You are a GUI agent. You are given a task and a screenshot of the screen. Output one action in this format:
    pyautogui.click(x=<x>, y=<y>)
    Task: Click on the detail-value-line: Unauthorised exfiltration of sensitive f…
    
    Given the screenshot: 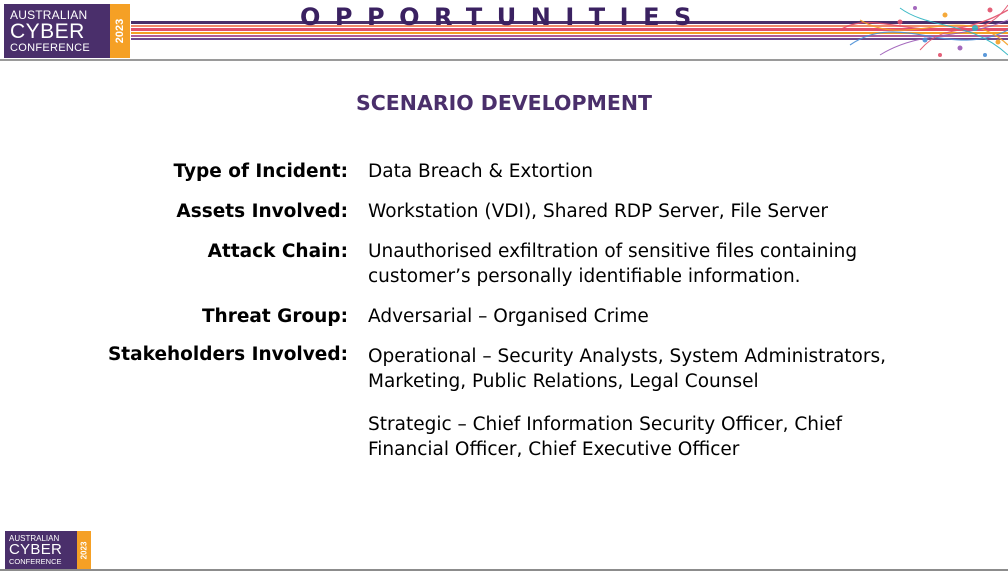 What is the action you would take?
    pyautogui.click(x=613, y=251)
    